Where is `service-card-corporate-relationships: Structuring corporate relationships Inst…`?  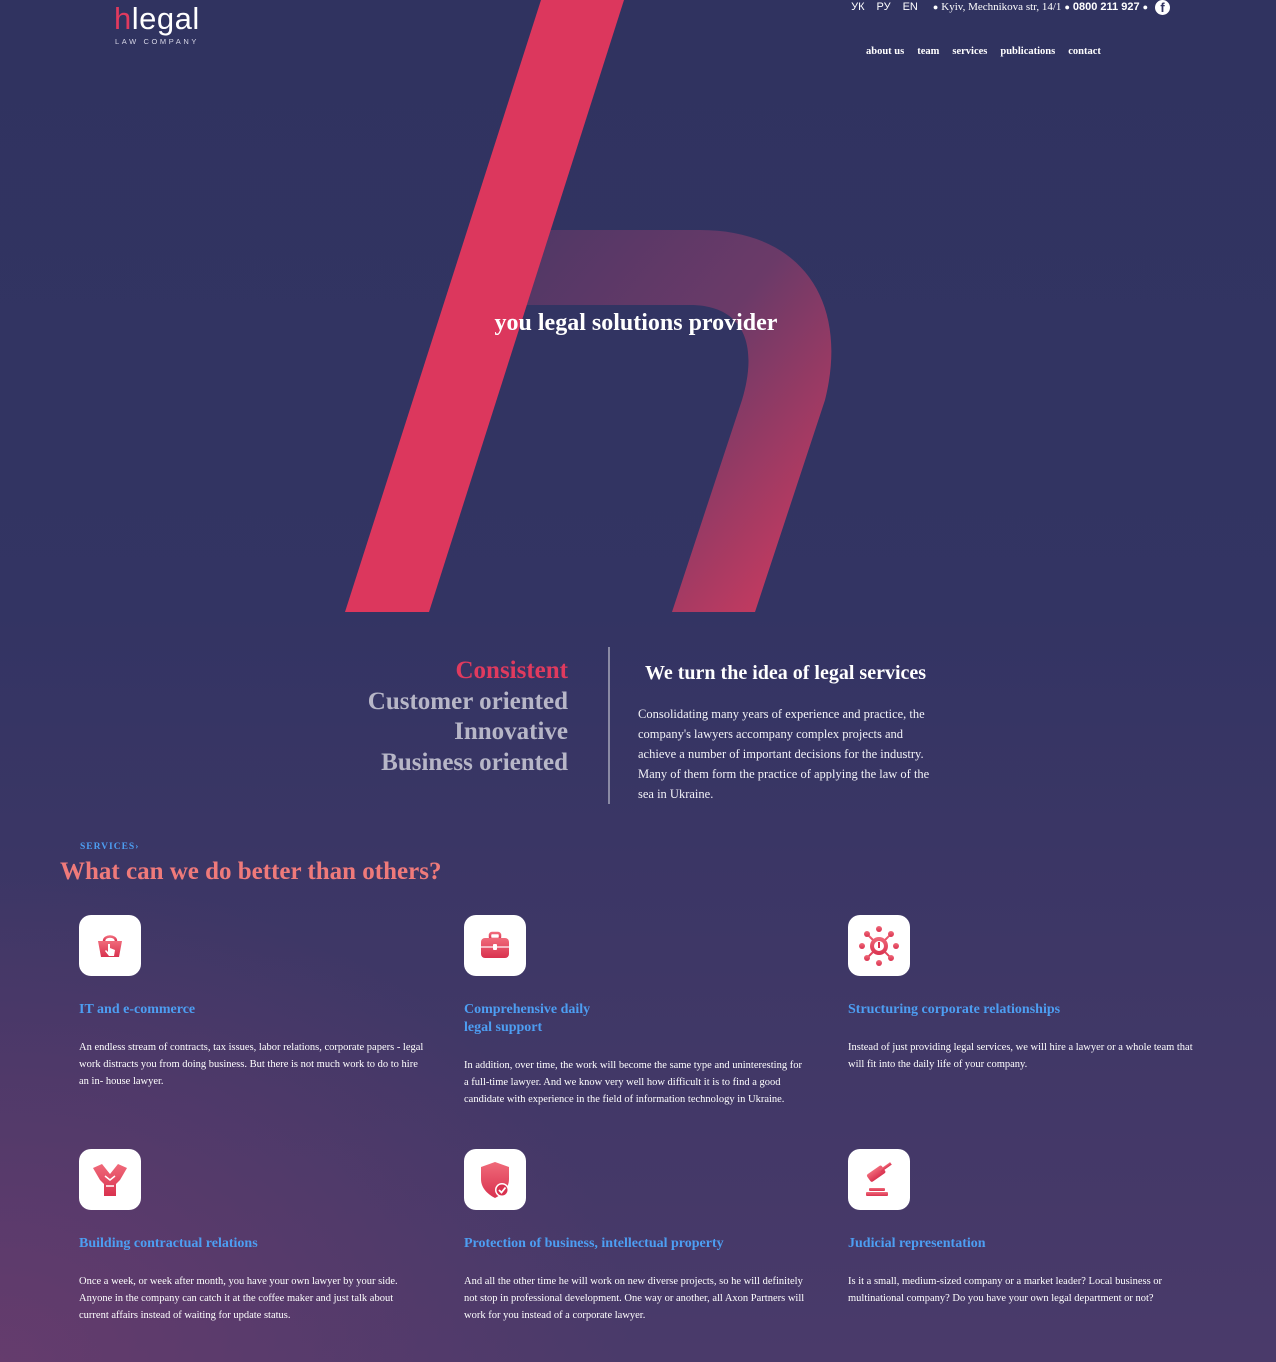
service-card-corporate-relationships: Structuring corporate relationships Inst… is located at coordinates (1020, 994).